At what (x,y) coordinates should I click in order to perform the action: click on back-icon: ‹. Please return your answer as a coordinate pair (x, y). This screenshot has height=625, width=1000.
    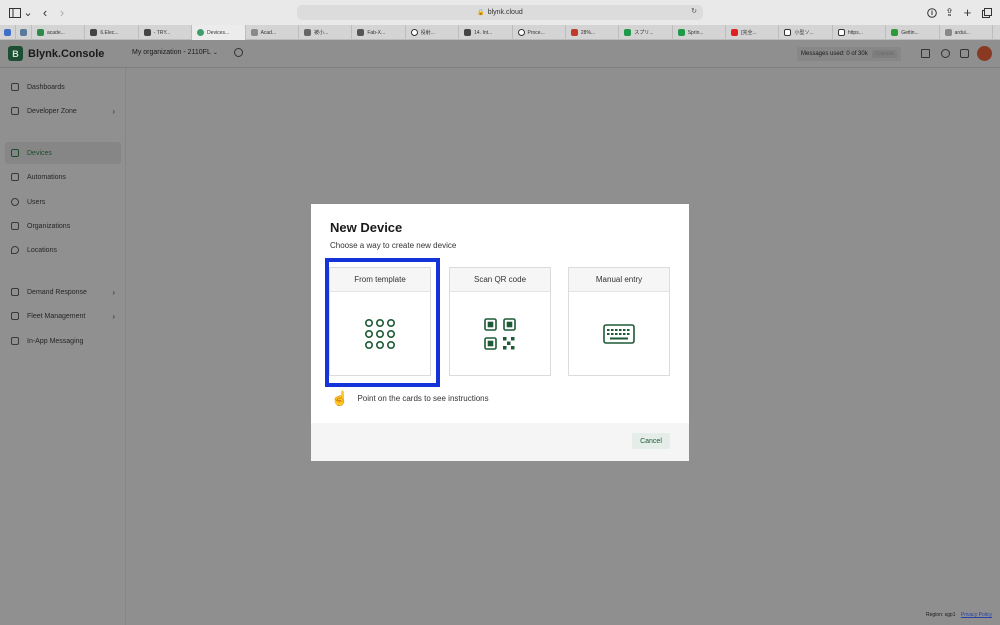
    Looking at the image, I should click on (45, 12).